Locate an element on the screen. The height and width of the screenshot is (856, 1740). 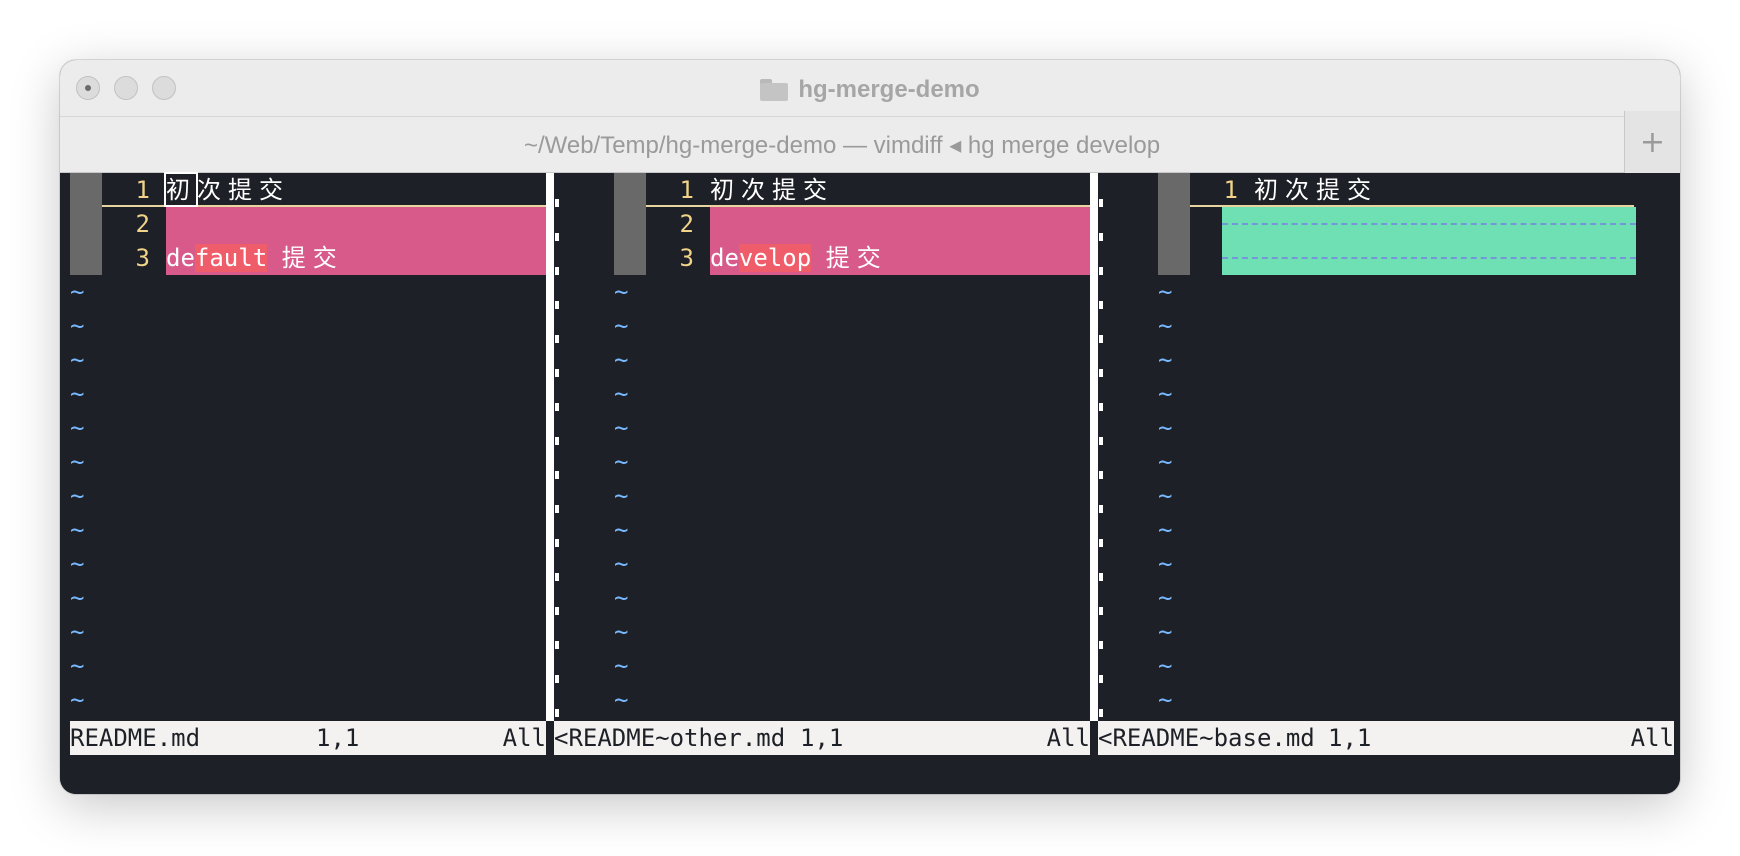
window-title: hg-merge-demo is located at coordinates (889, 89).